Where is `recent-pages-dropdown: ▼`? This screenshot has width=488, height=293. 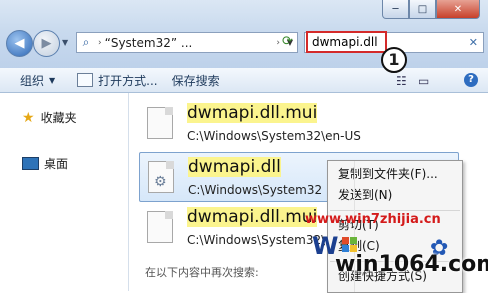 recent-pages-dropdown: ▼ is located at coordinates (65, 42).